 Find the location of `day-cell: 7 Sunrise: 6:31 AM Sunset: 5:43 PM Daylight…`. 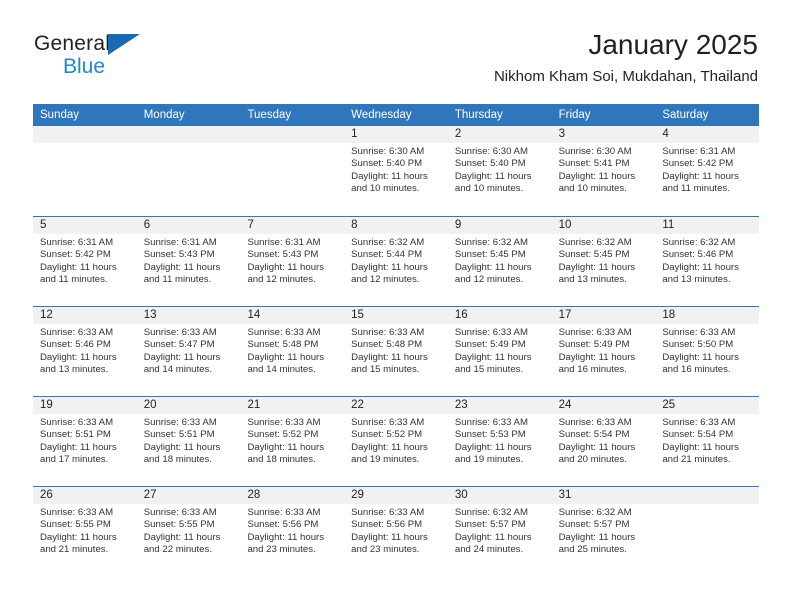

day-cell: 7 Sunrise: 6:31 AM Sunset: 5:43 PM Daylight… is located at coordinates (292, 261).